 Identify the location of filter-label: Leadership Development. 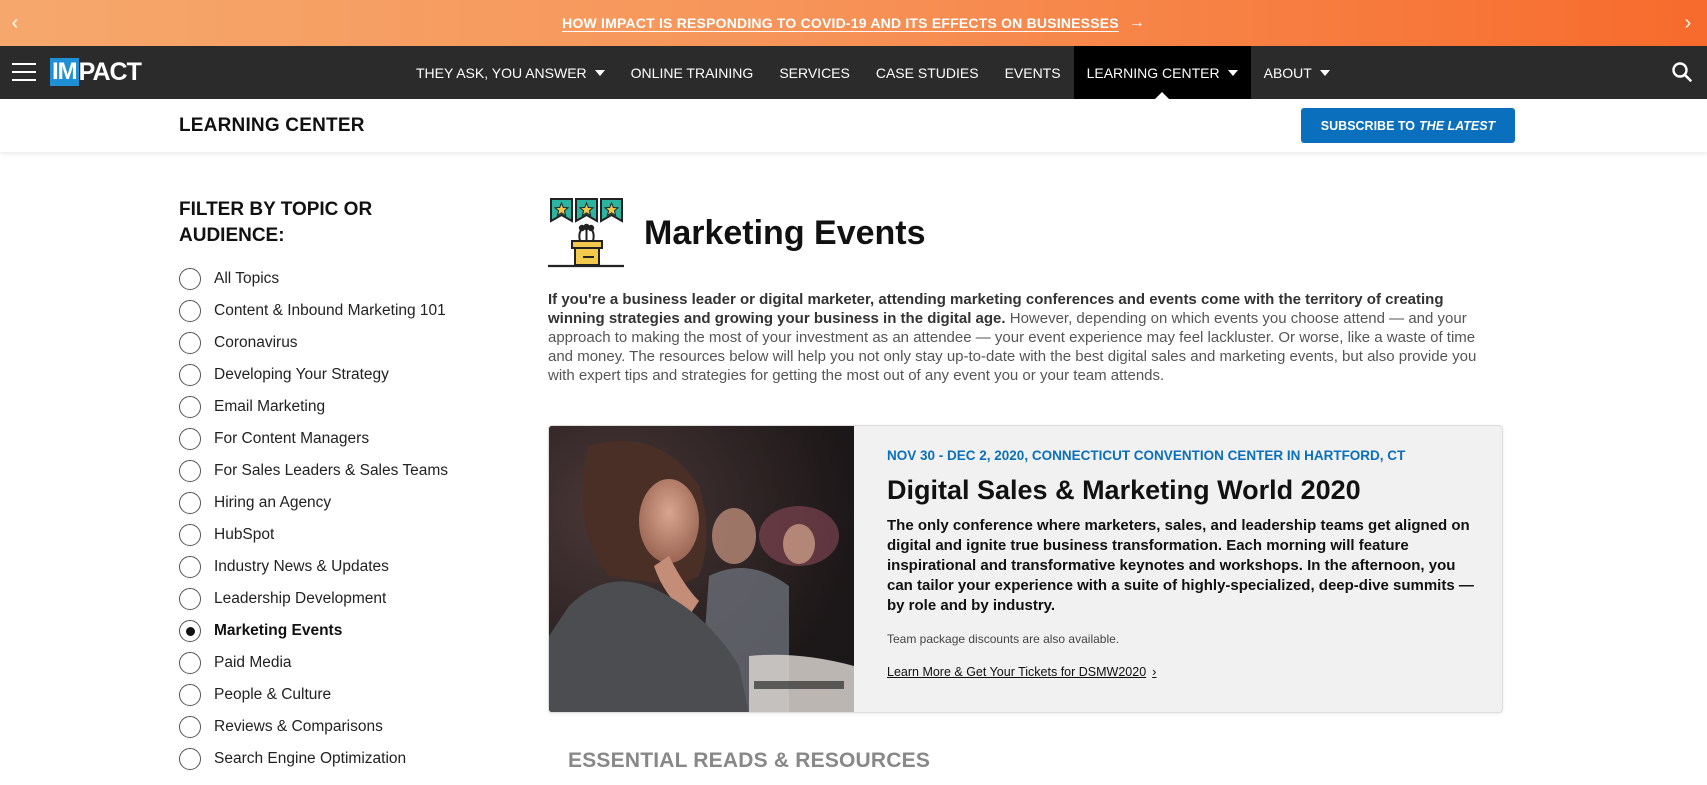
(300, 598).